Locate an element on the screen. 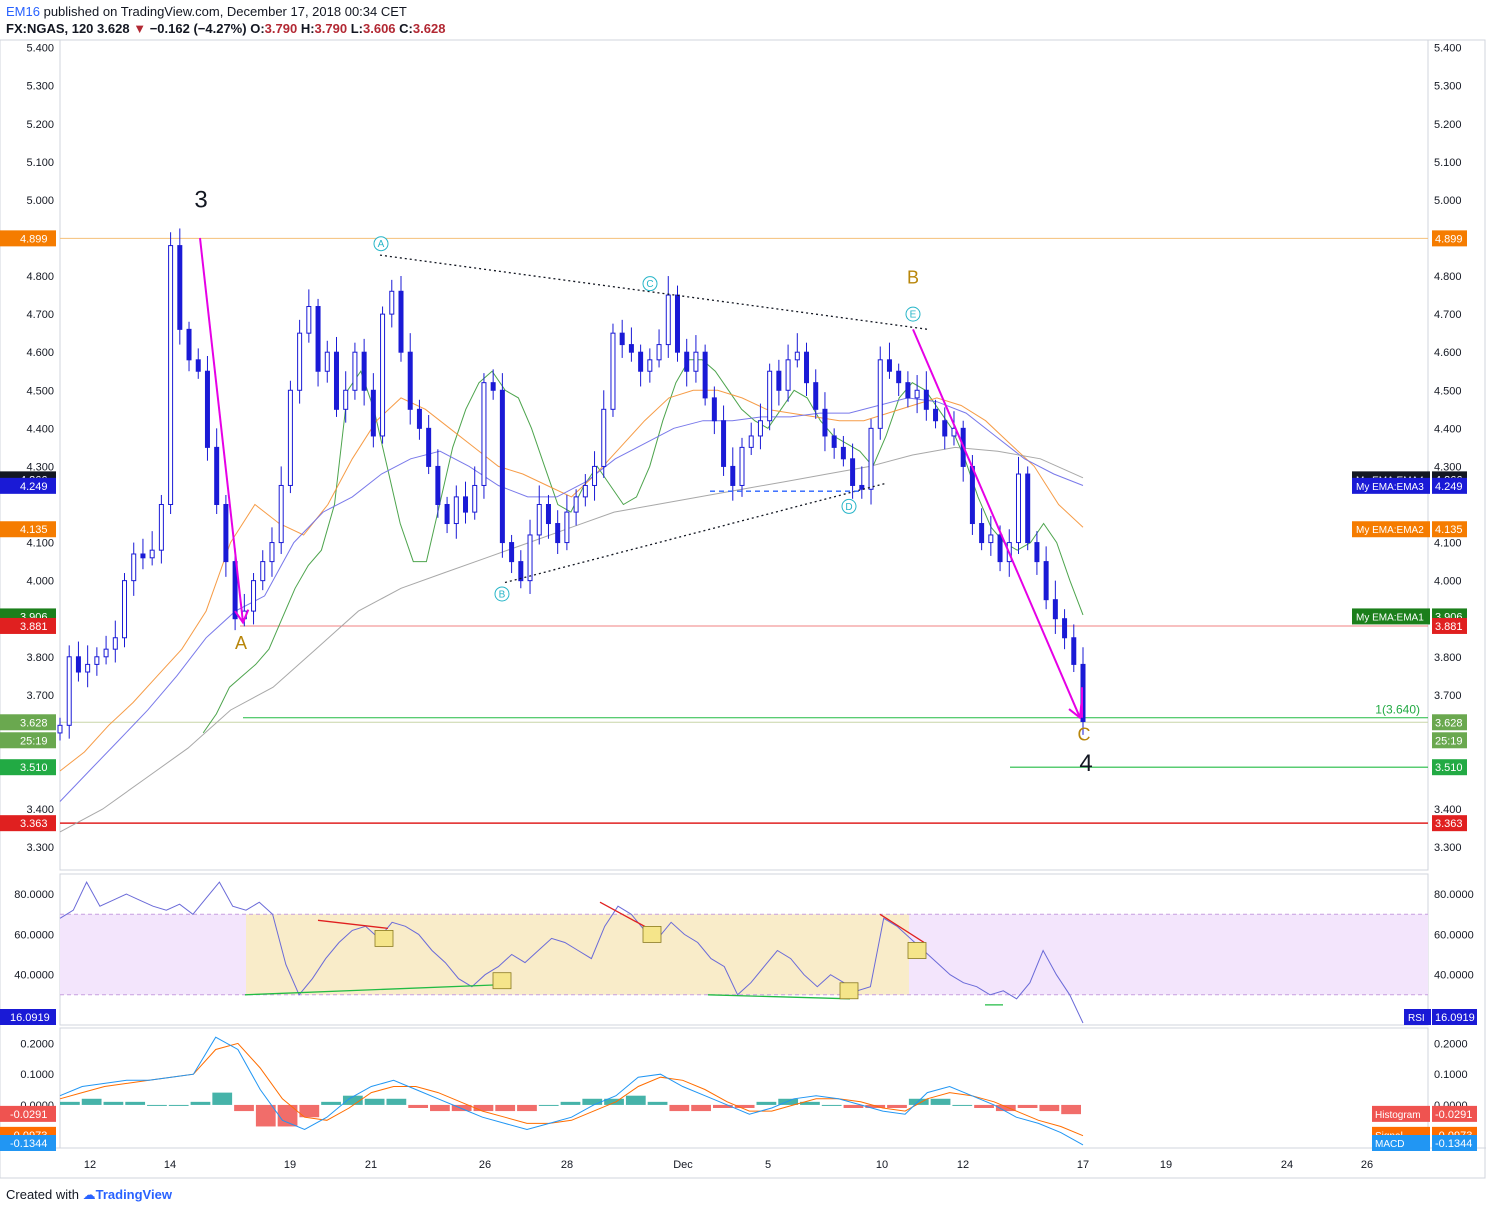 The height and width of the screenshot is (1213, 1486). wave-4-label: 4 is located at coordinates (1085, 763).